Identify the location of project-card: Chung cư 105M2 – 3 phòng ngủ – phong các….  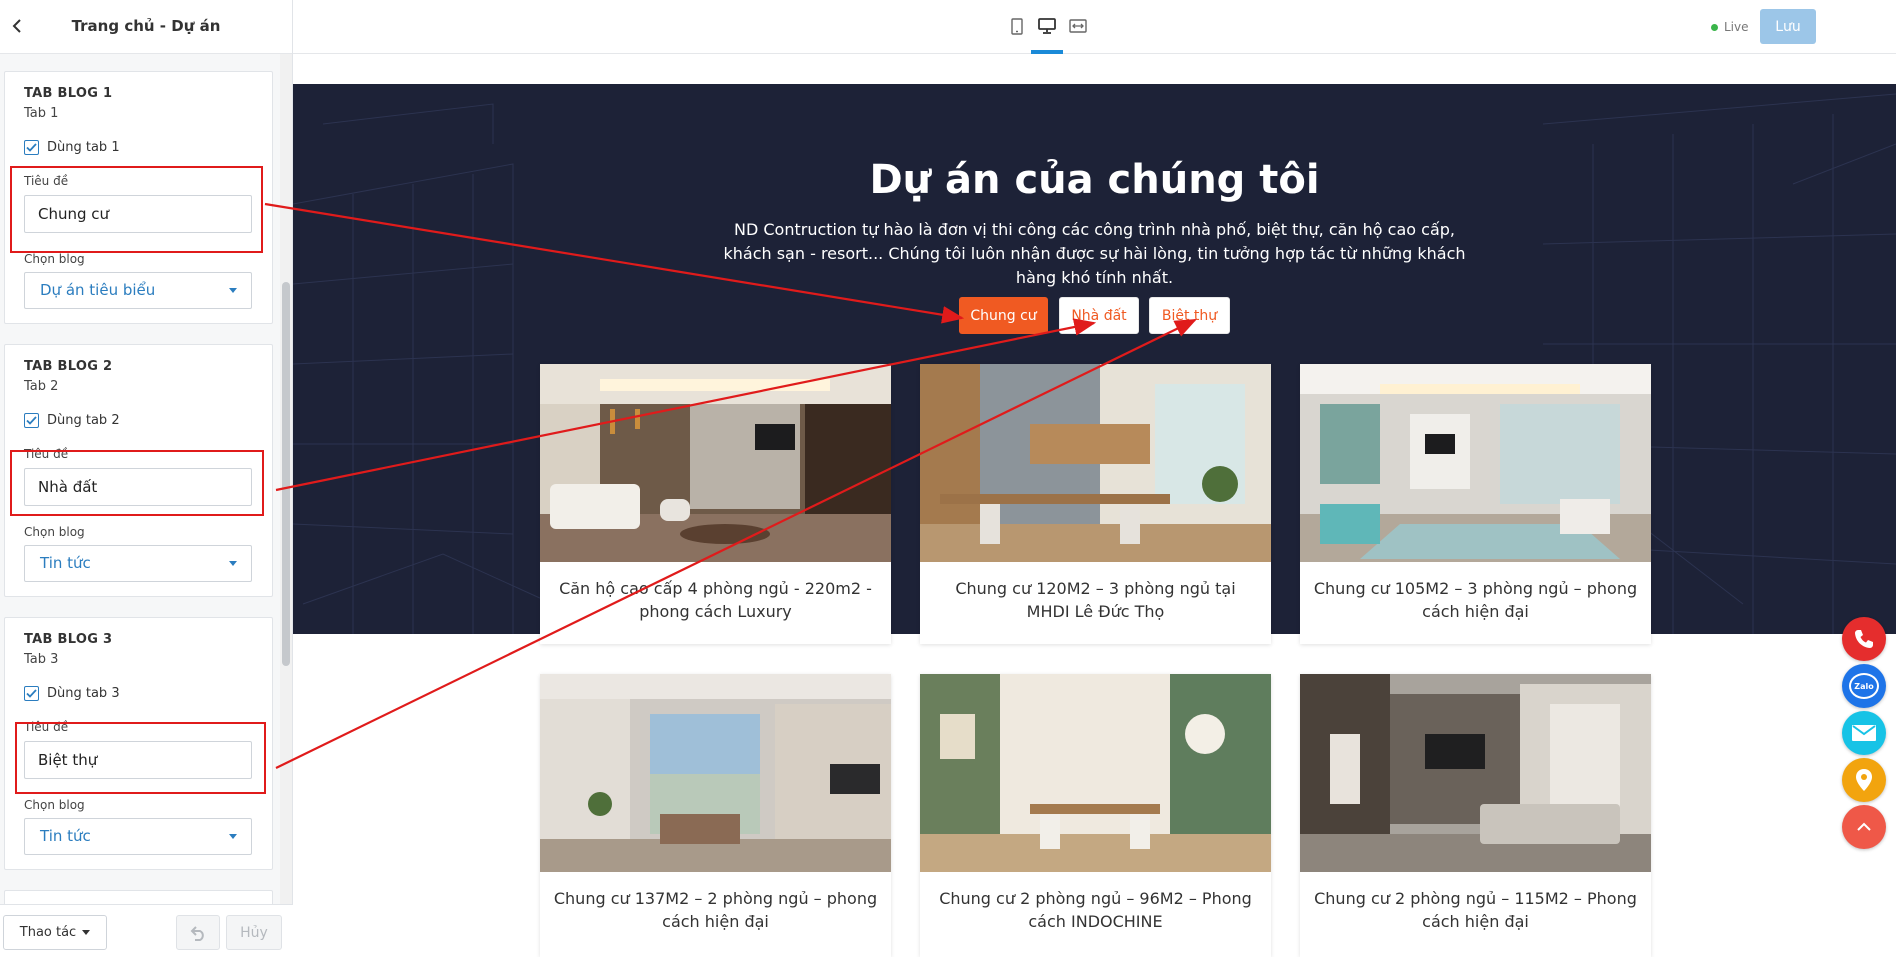
(1475, 504).